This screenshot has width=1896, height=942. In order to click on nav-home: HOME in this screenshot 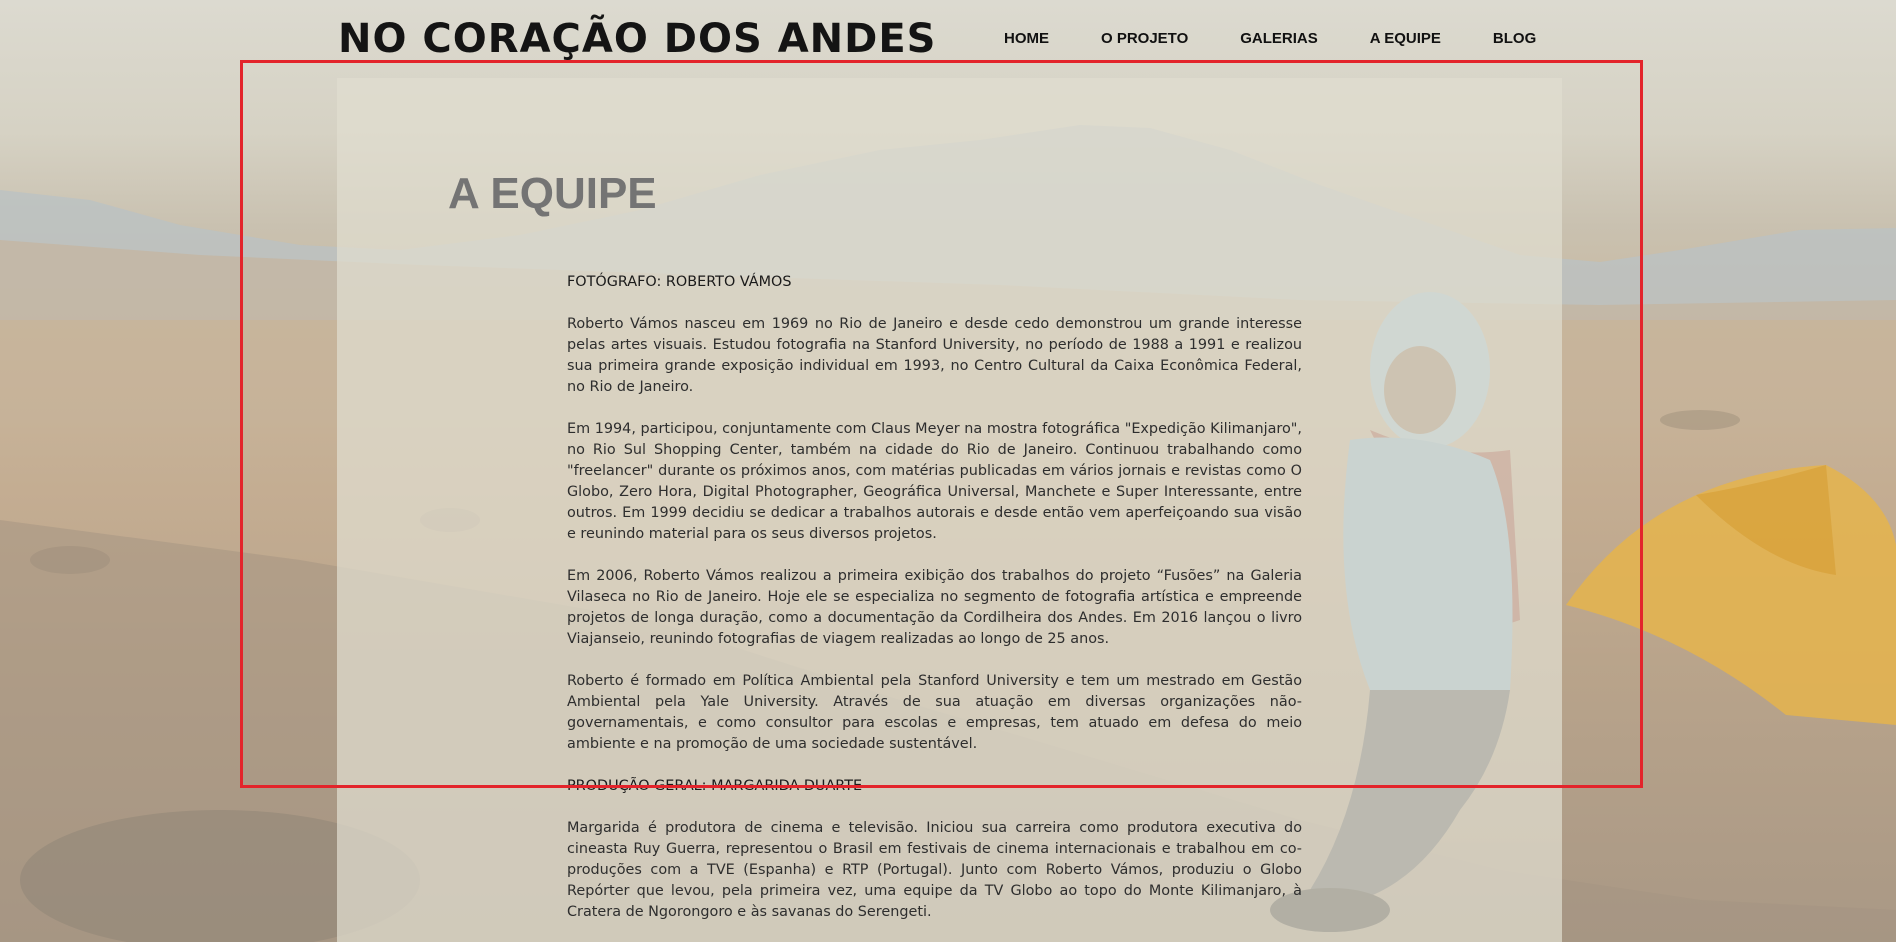, I will do `click(1026, 39)`.